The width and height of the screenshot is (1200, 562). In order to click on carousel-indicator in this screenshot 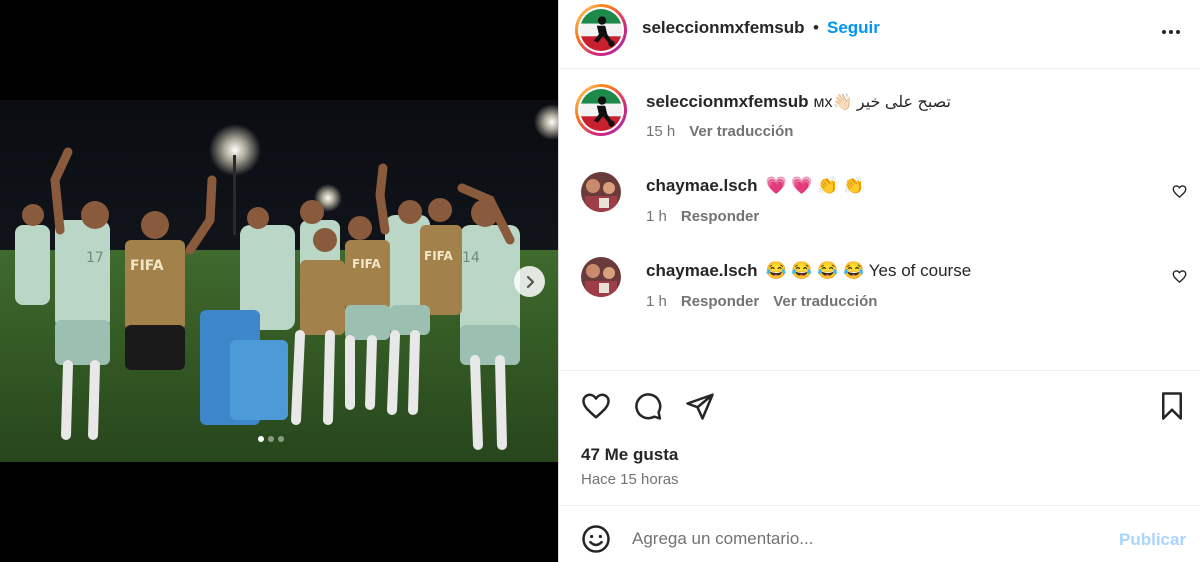, I will do `click(271, 439)`.